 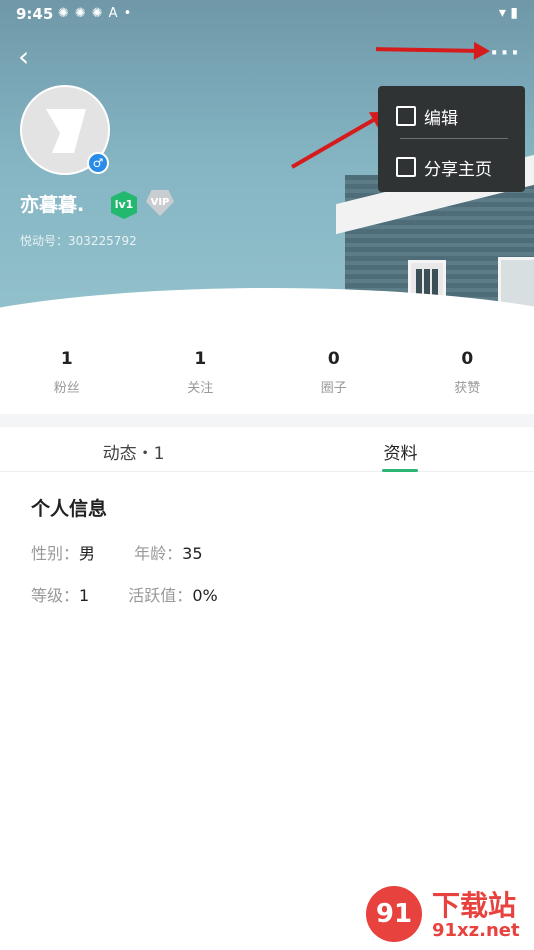 I want to click on section-divider, so click(x=267, y=420).